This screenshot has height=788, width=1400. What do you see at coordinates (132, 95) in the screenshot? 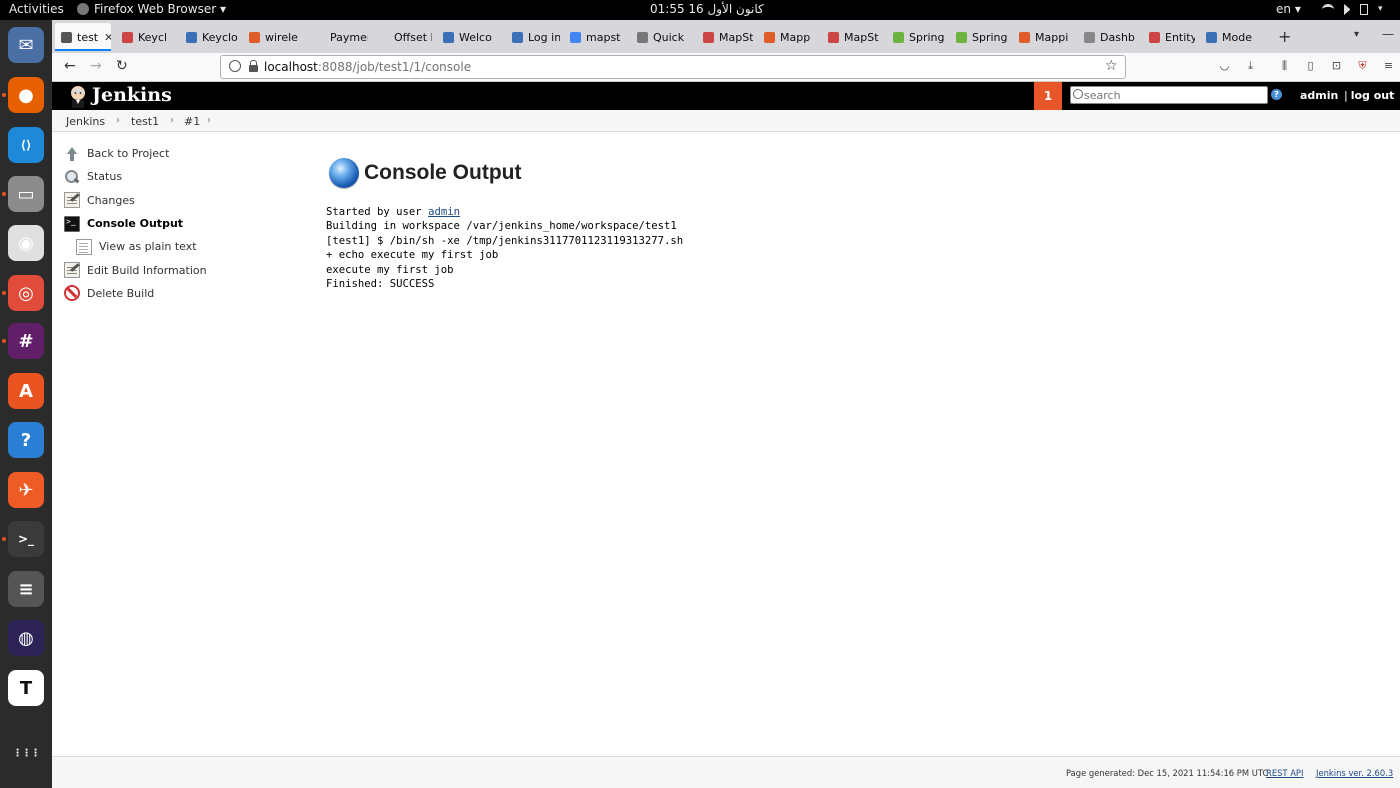
I see `jenkins-brand: Jenkins` at bounding box center [132, 95].